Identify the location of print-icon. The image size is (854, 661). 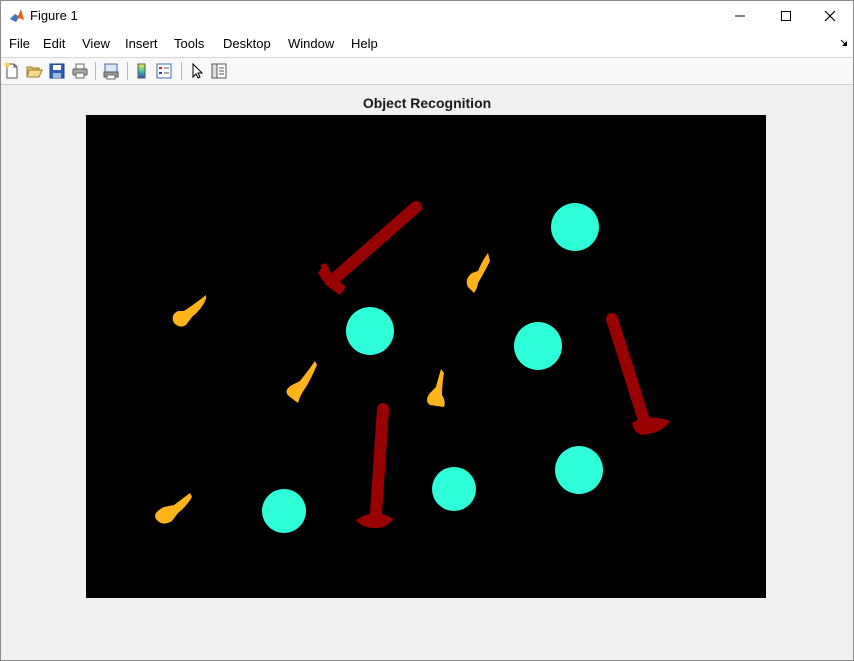
(80, 71).